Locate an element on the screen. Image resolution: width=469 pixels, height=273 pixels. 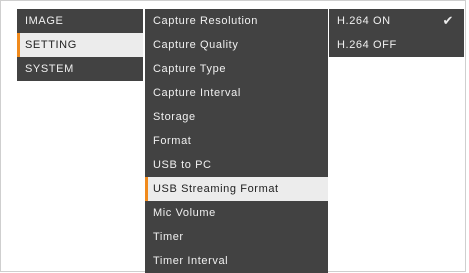
main-menu: IMAGE SETTING SYSTEM is located at coordinates (80, 45).